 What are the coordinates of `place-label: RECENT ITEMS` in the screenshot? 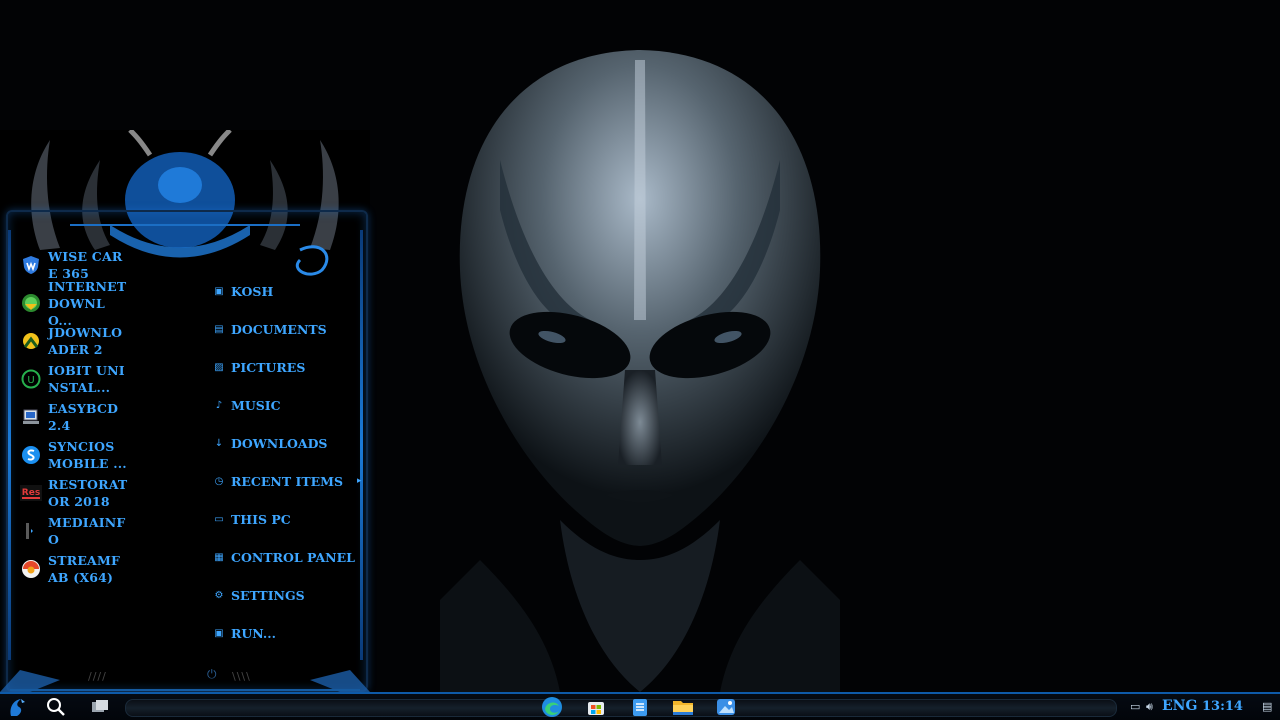 It's located at (287, 481).